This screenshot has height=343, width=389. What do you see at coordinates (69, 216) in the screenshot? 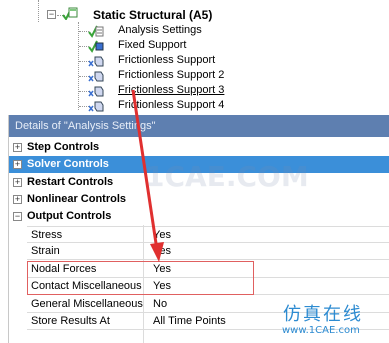
I see `group-label: Output Controls` at bounding box center [69, 216].